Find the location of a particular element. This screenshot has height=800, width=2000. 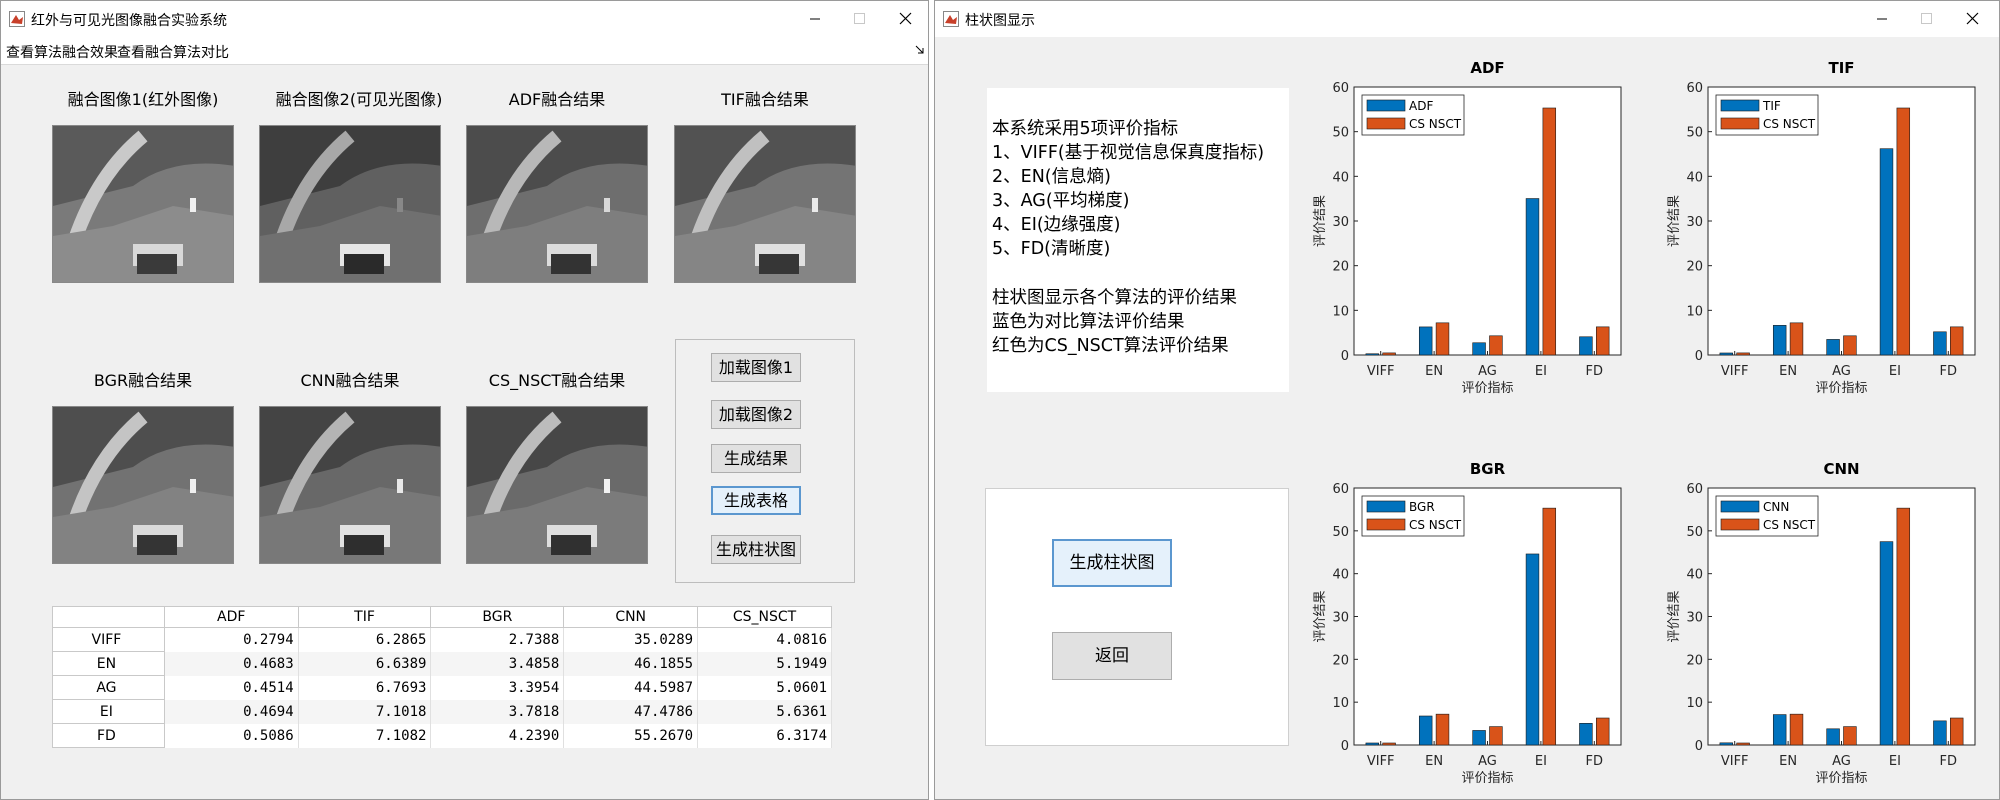

table-cell: 3.7818 is located at coordinates (497, 711).